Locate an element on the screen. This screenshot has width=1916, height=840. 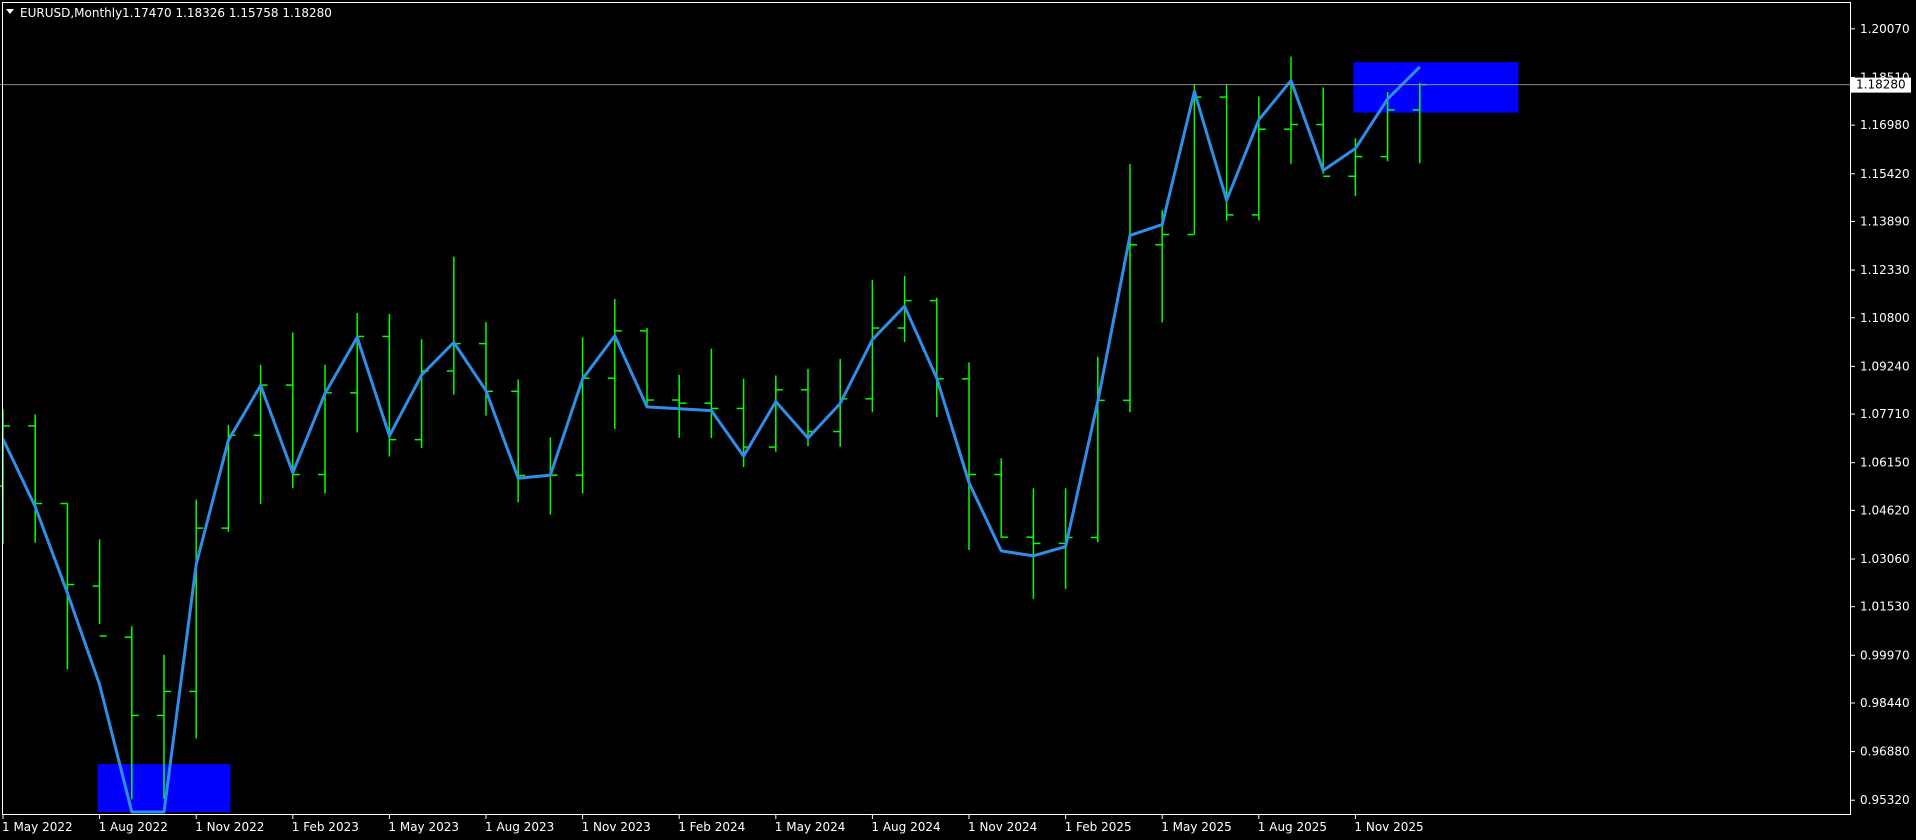
x-tick-label: 1 May 2023 is located at coordinates (423, 827).